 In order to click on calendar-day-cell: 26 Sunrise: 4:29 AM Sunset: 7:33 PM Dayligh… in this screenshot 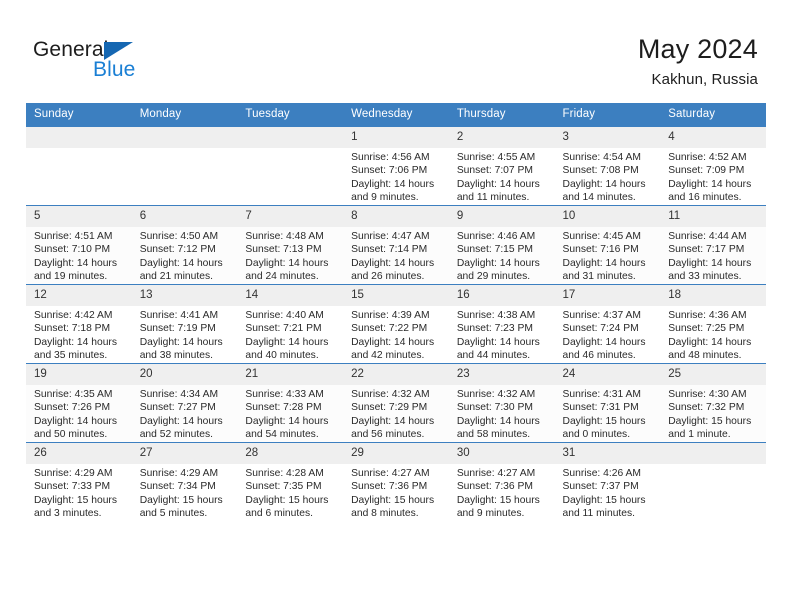, I will do `click(79, 481)`.